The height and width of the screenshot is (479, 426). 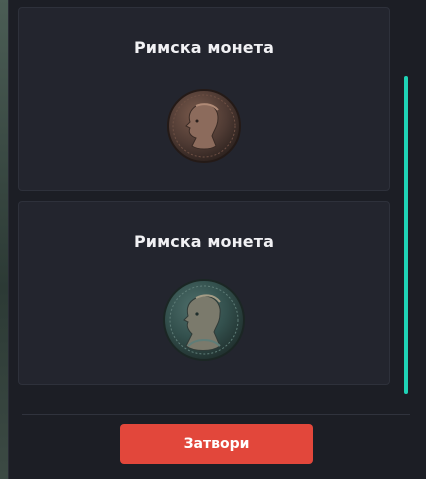 I want to click on patina-roman-coin-icon, so click(x=204, y=322).